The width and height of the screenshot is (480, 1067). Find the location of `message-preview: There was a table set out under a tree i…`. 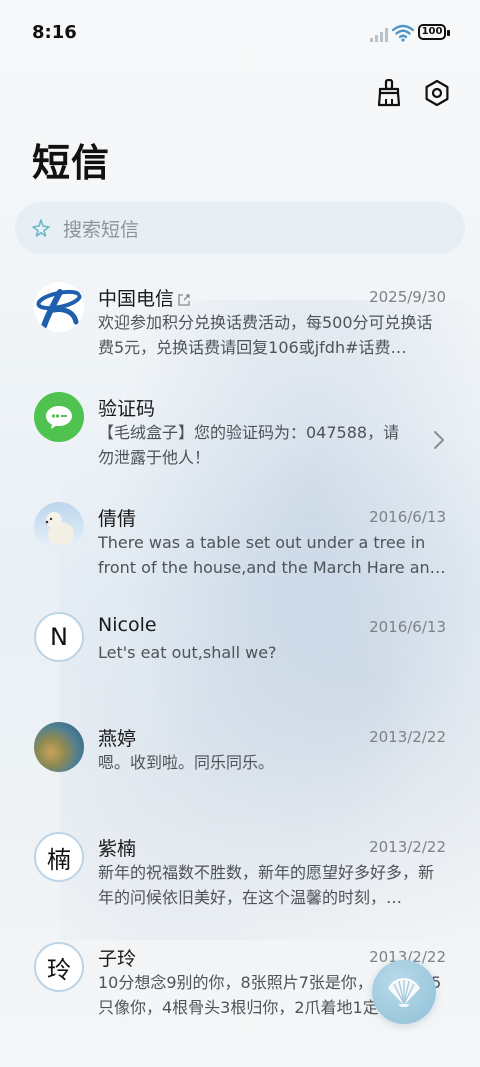

message-preview: There was a table set out under a tree i… is located at coordinates (272, 555).